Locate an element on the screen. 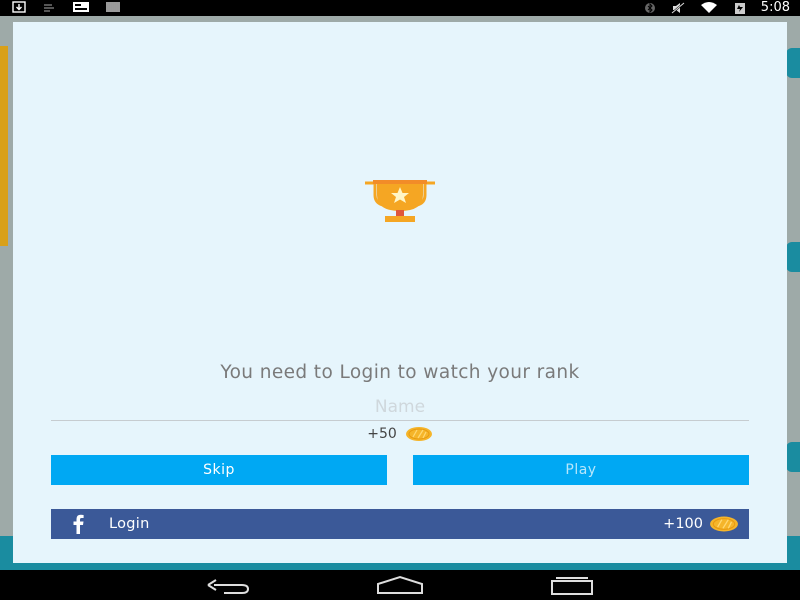 This screenshot has width=800, height=600. home-icon is located at coordinates (400, 585).